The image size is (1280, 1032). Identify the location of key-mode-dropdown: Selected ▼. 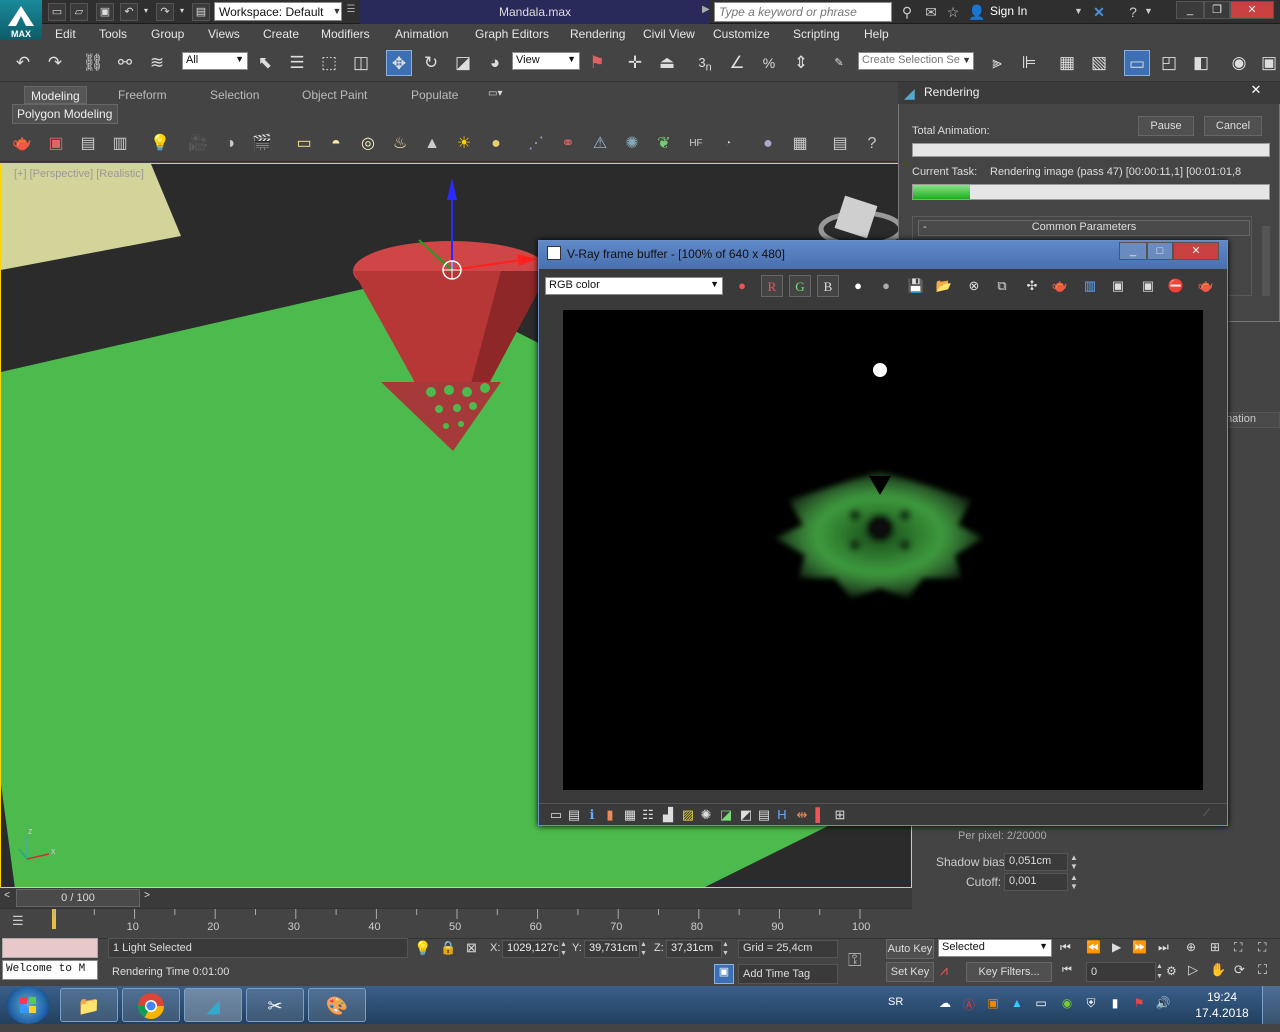
(995, 948).